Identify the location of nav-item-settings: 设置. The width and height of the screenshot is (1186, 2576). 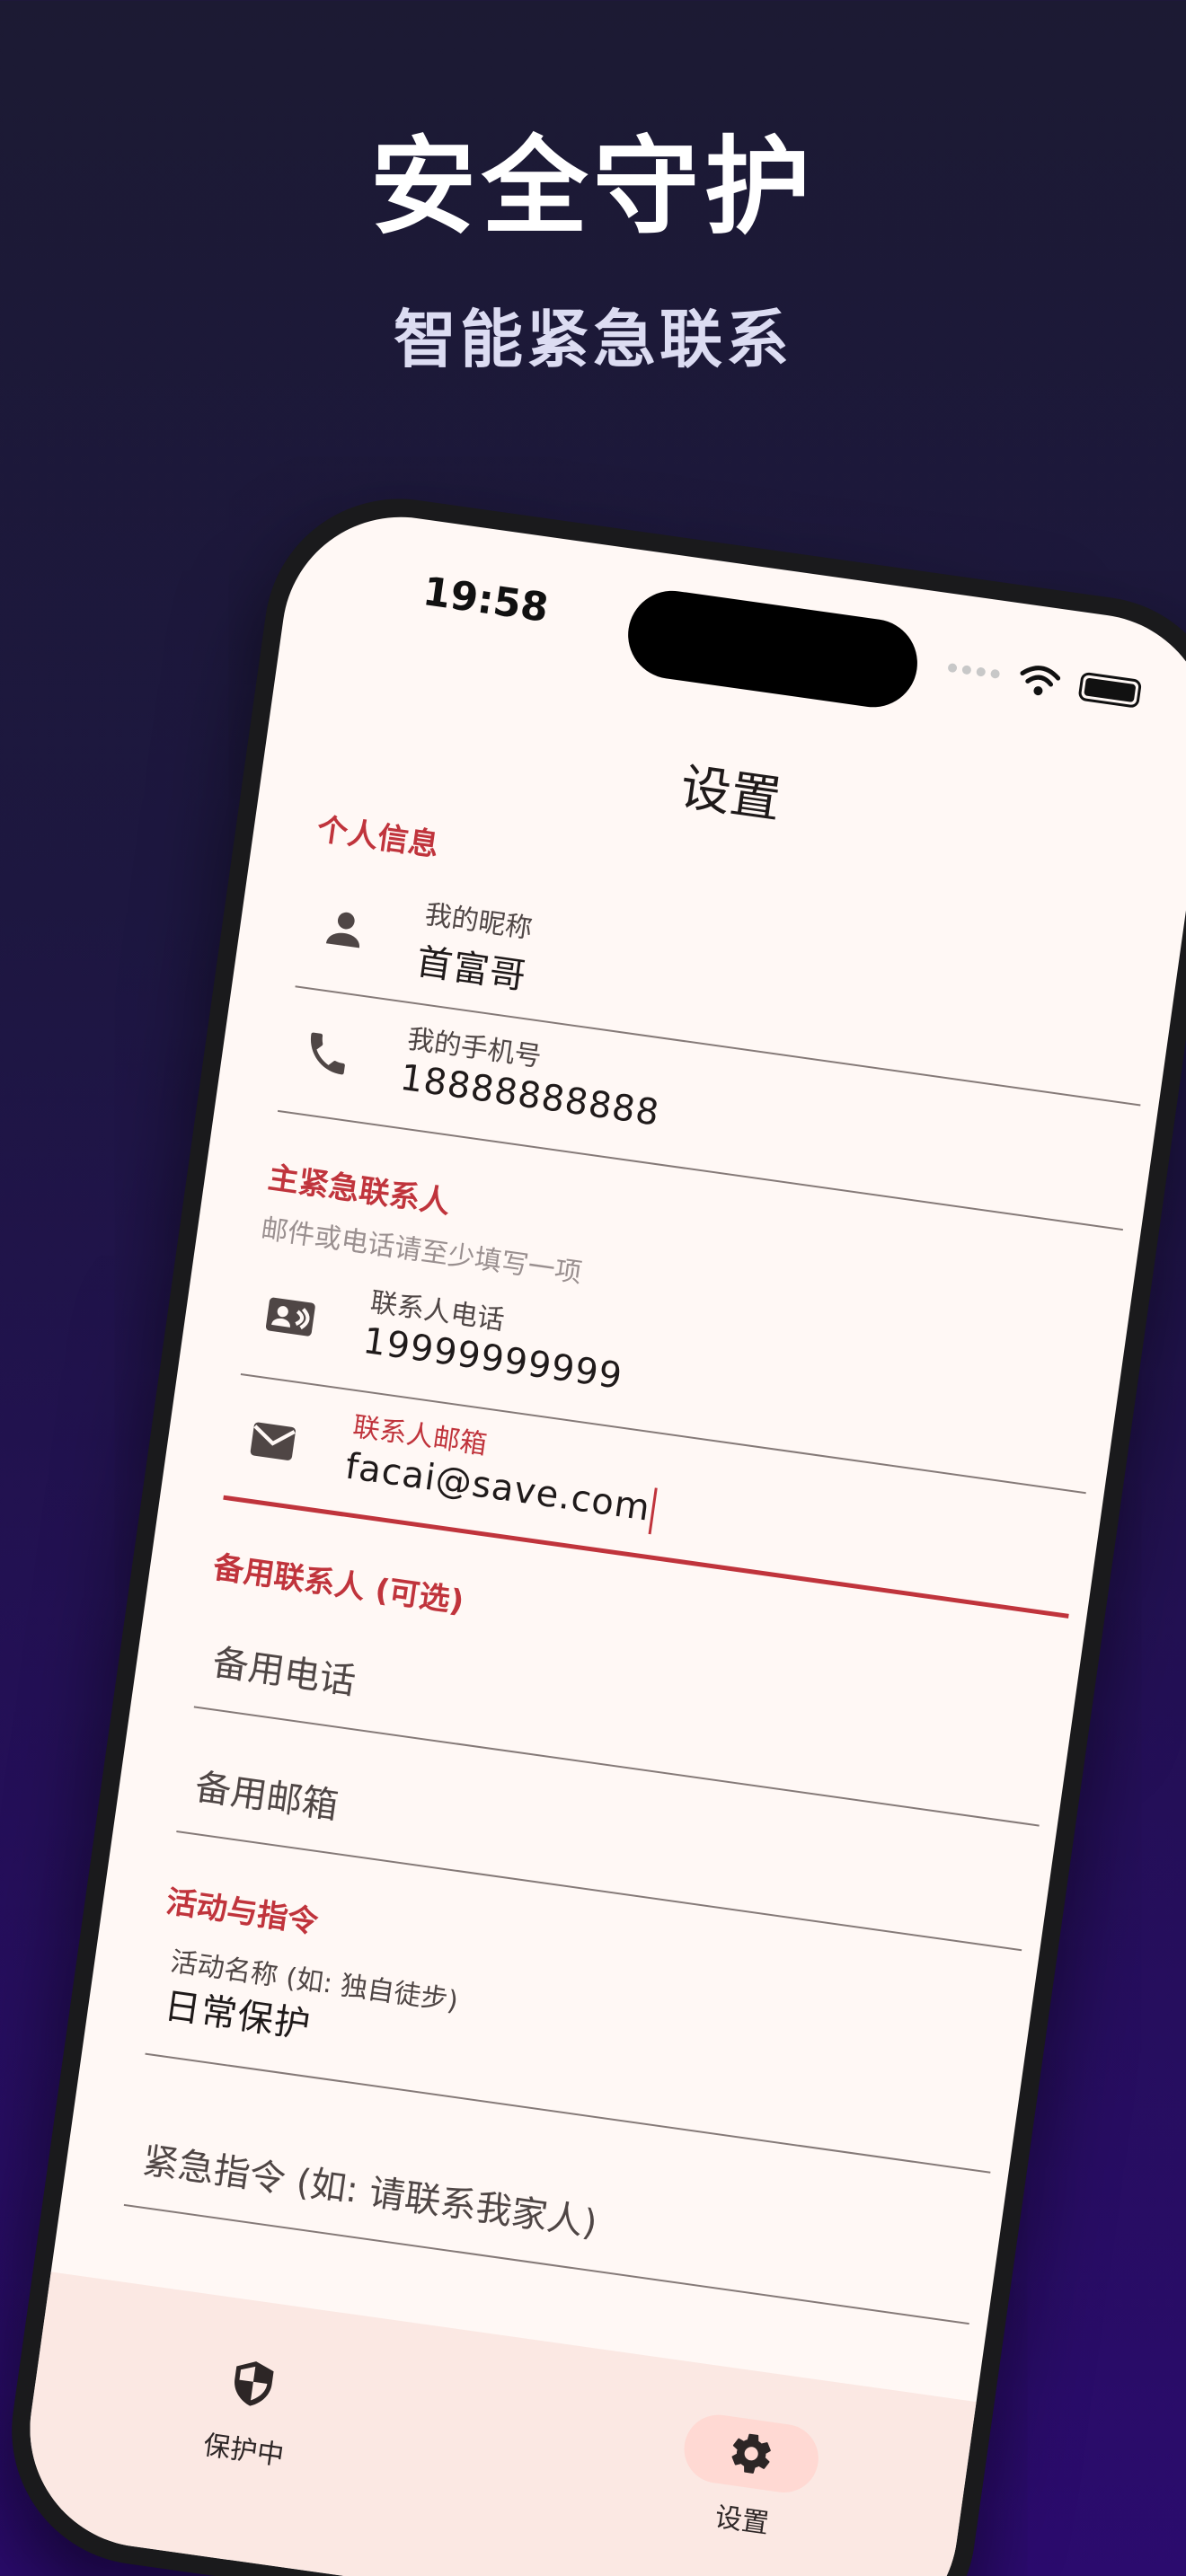
(748, 2478).